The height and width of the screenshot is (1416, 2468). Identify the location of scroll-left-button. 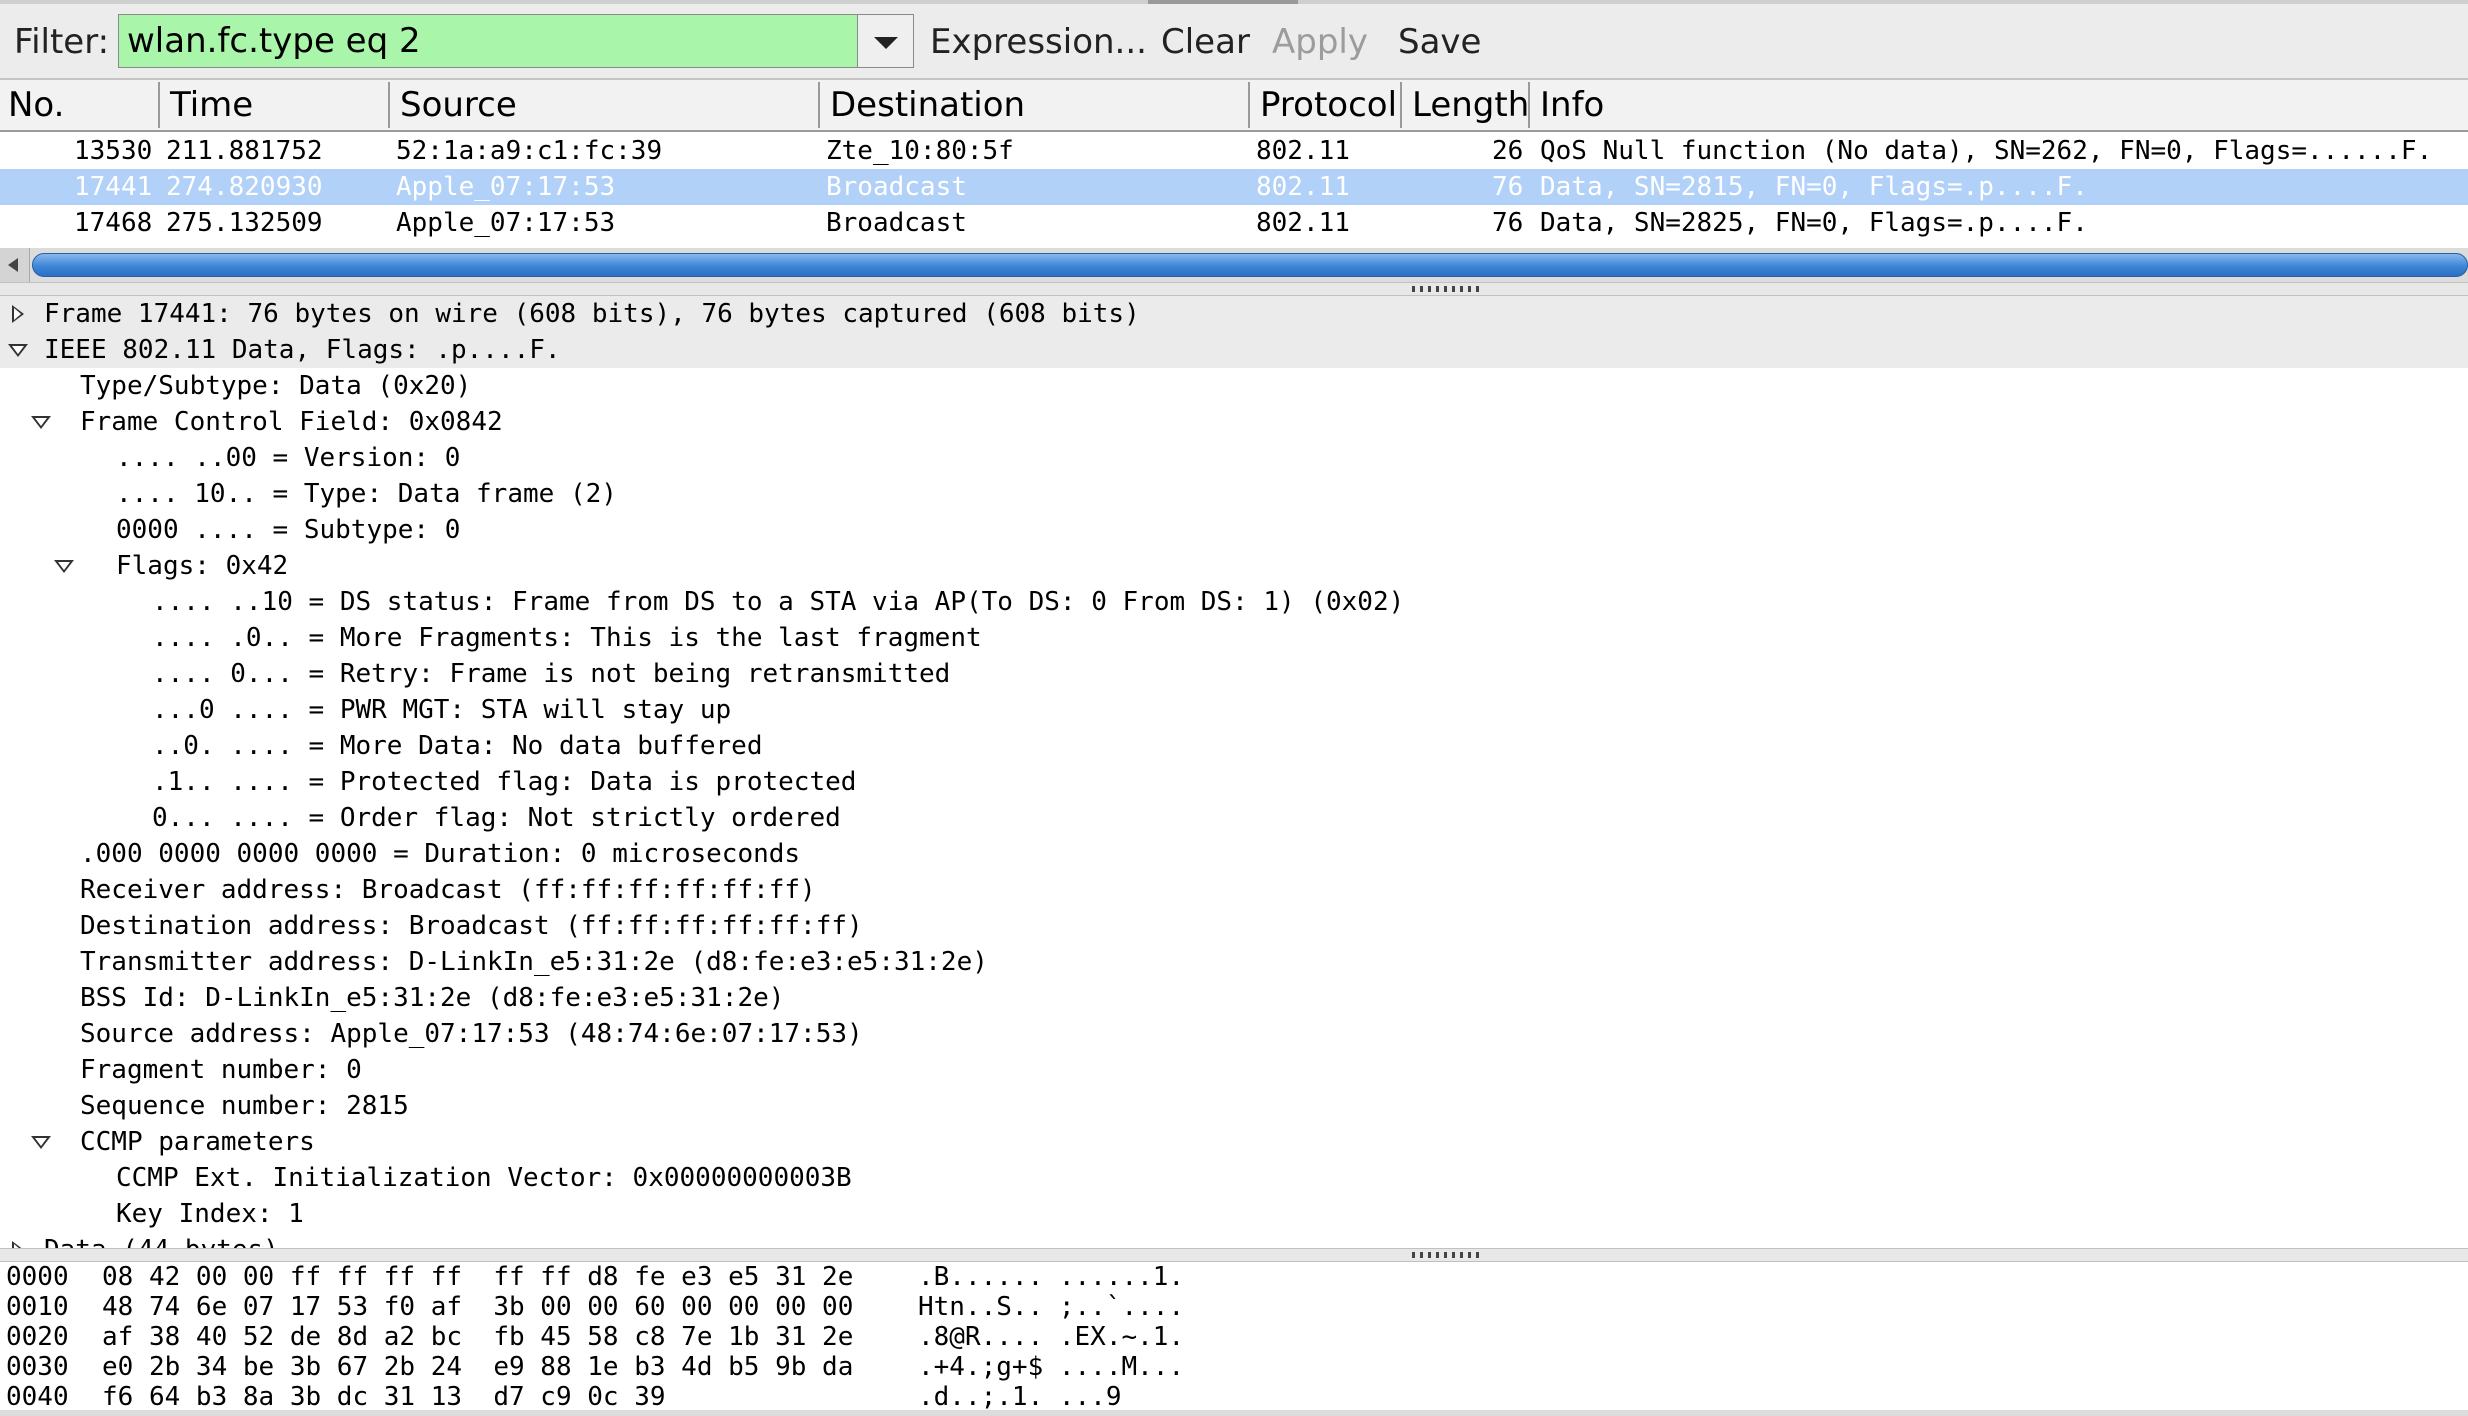
(15, 265).